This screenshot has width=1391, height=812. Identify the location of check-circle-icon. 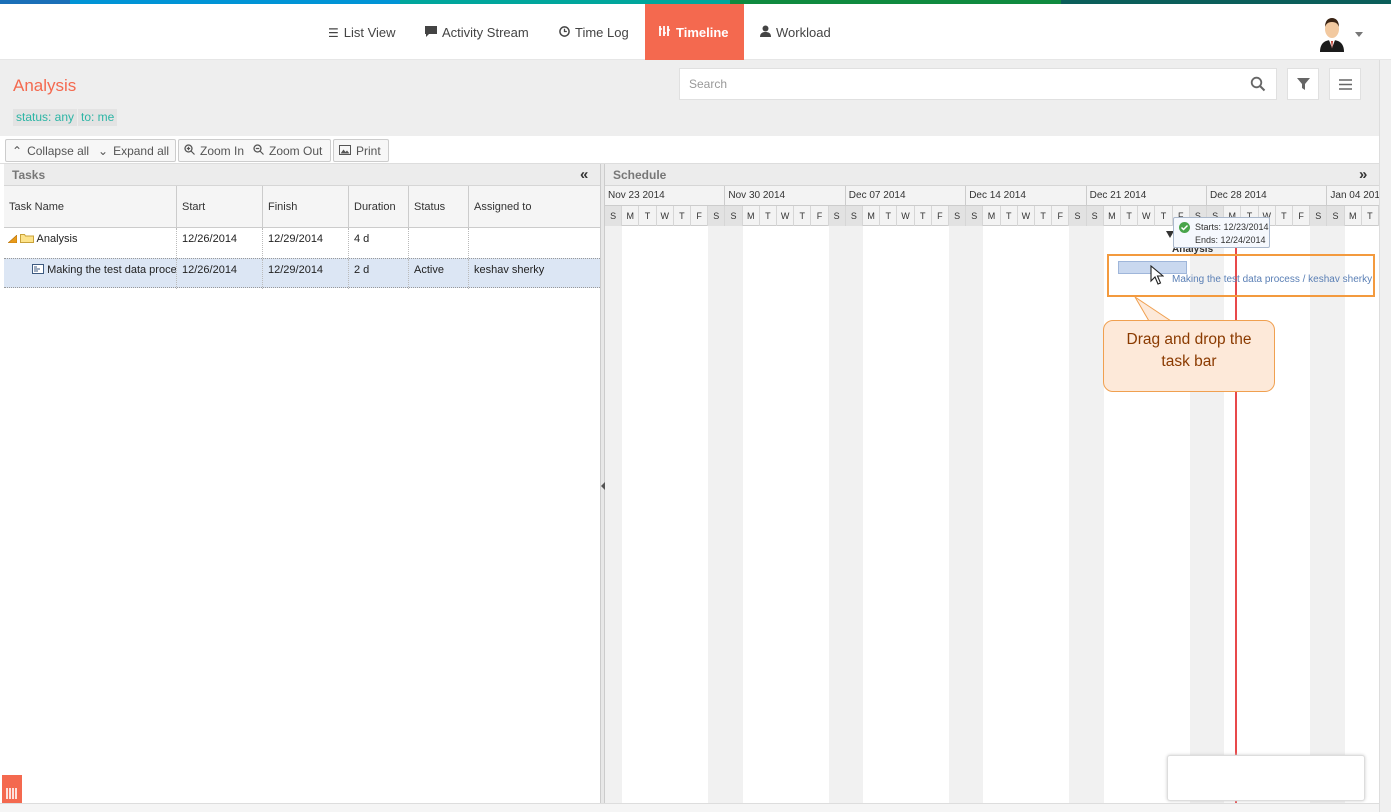
(1184, 227).